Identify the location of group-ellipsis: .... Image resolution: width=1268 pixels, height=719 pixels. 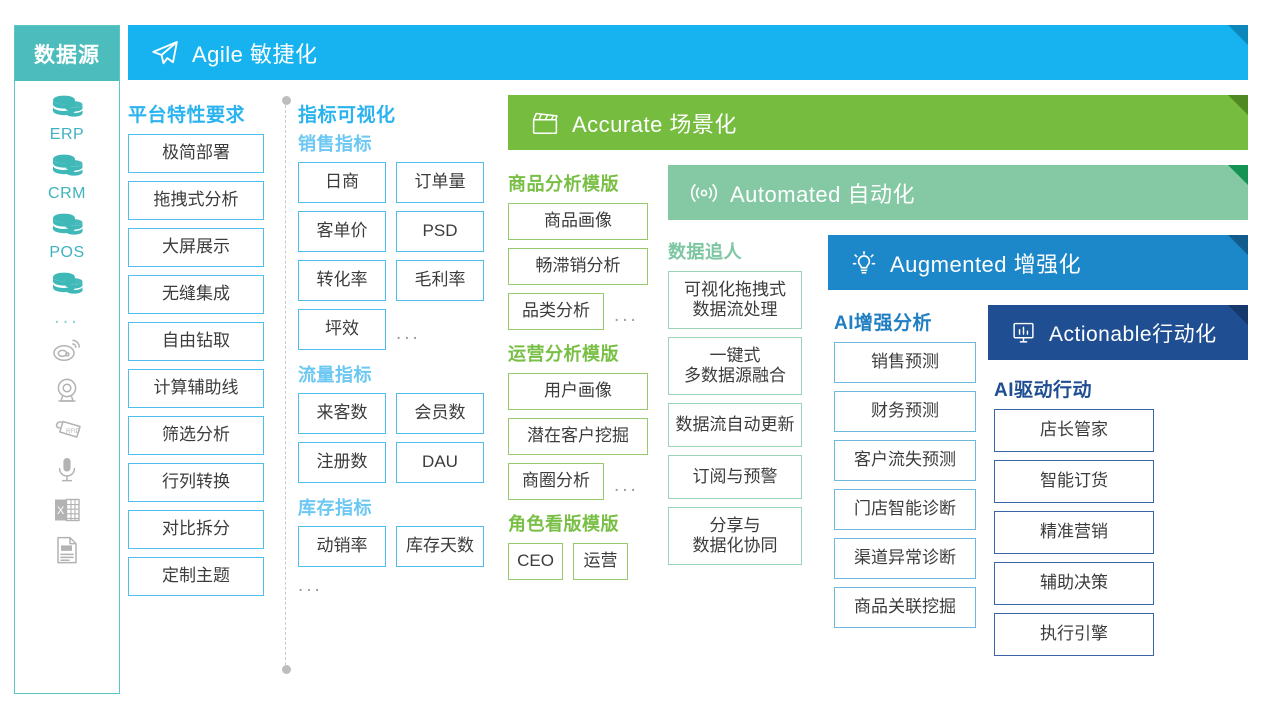
(408, 333).